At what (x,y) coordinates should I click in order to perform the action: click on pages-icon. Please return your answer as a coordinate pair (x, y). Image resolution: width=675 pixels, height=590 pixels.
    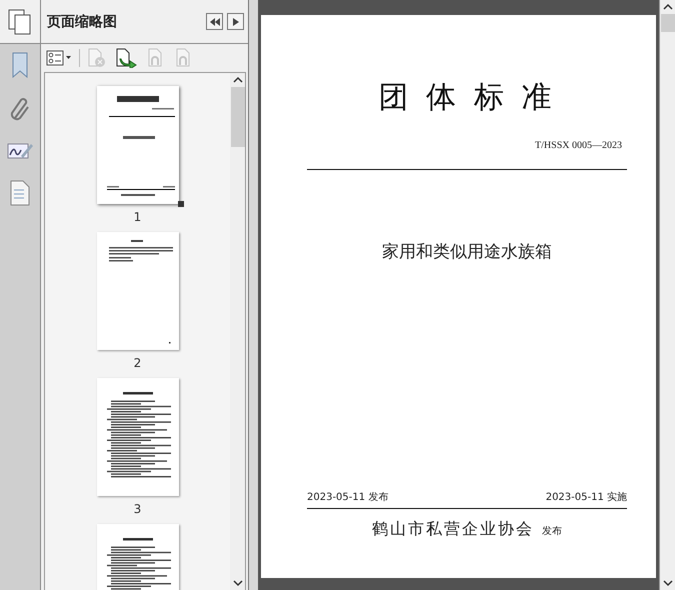
    Looking at the image, I should click on (20, 21).